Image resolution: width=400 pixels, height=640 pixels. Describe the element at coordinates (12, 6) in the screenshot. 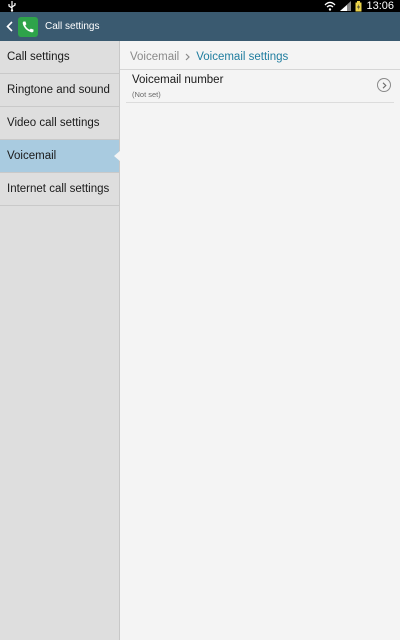

I see `usb-icon` at that location.